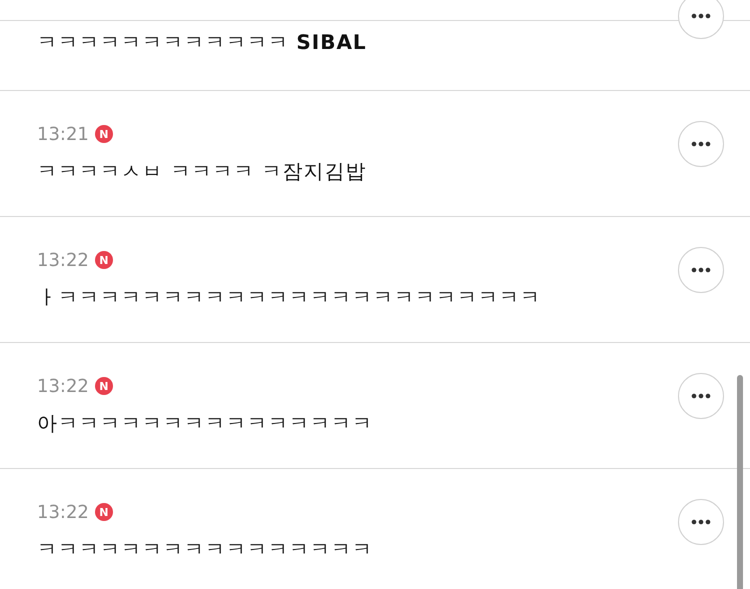 The width and height of the screenshot is (750, 589). What do you see at coordinates (202, 42) in the screenshot?
I see `comment-text: ㅋㅋㅋㅋㅋㅋㅋㅋㅋㅋㅋㅋ SIBAL` at bounding box center [202, 42].